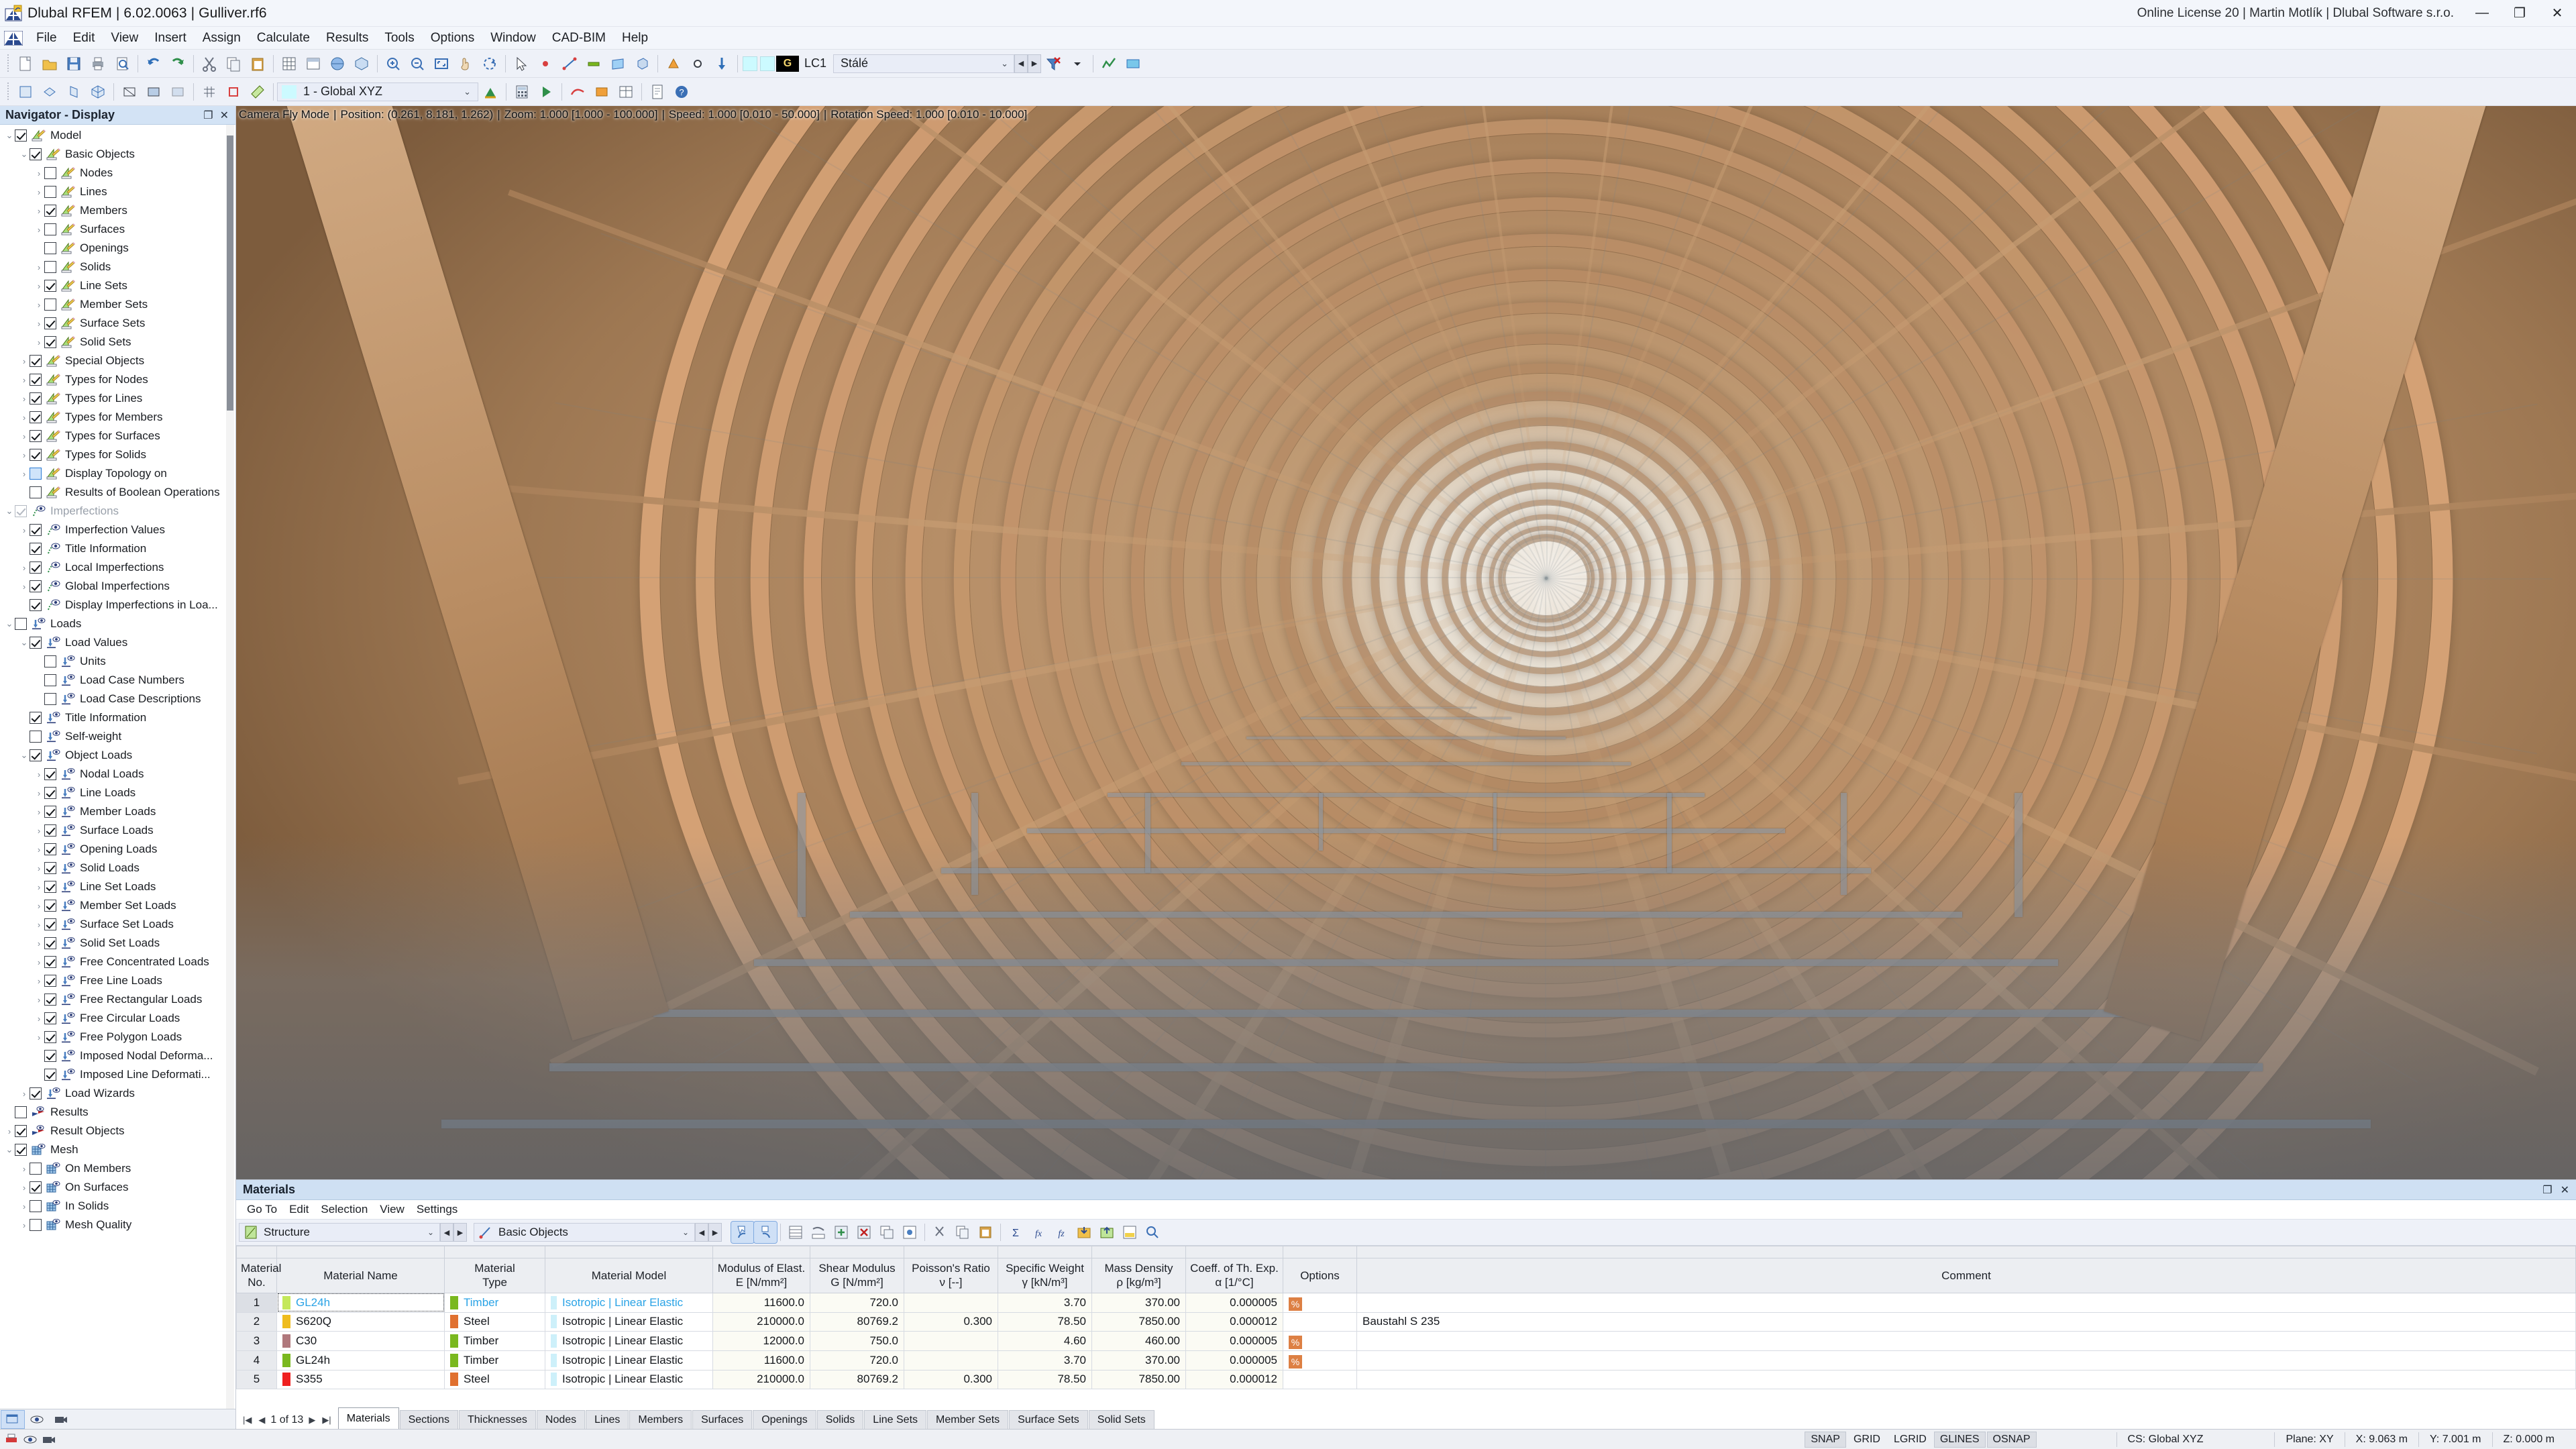 The height and width of the screenshot is (1449, 2576). I want to click on cell-material-name: S620Q, so click(360, 1321).